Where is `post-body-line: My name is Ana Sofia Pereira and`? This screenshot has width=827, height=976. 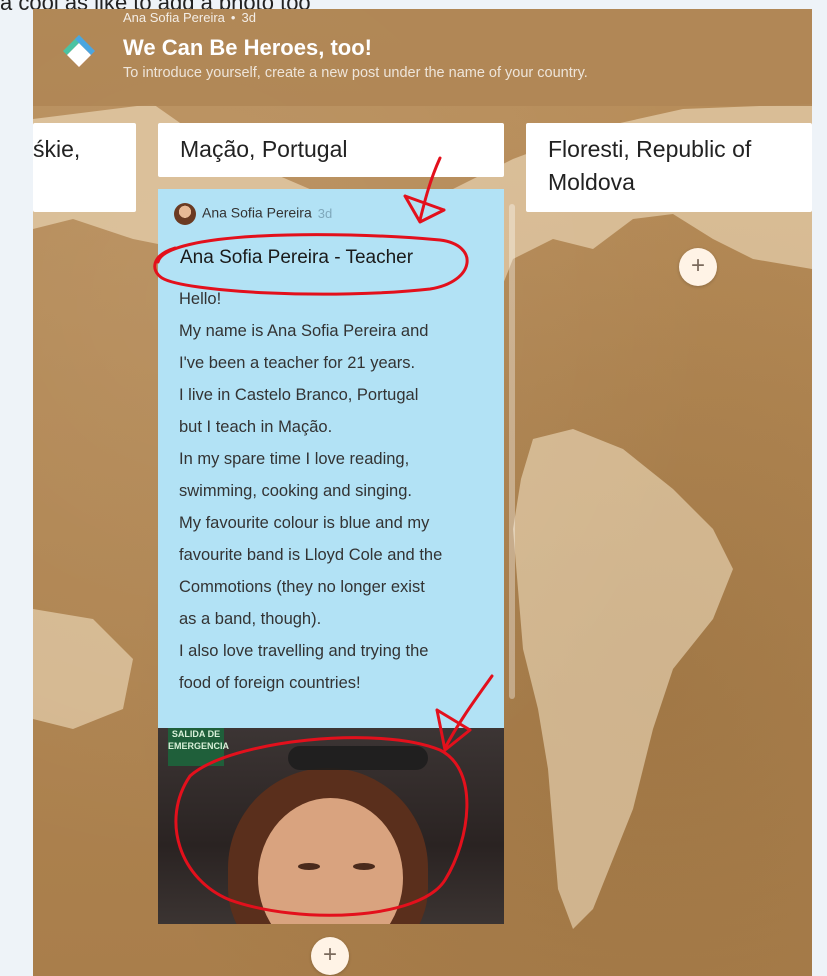 post-body-line: My name is Ana Sofia Pereira and is located at coordinates (304, 331).